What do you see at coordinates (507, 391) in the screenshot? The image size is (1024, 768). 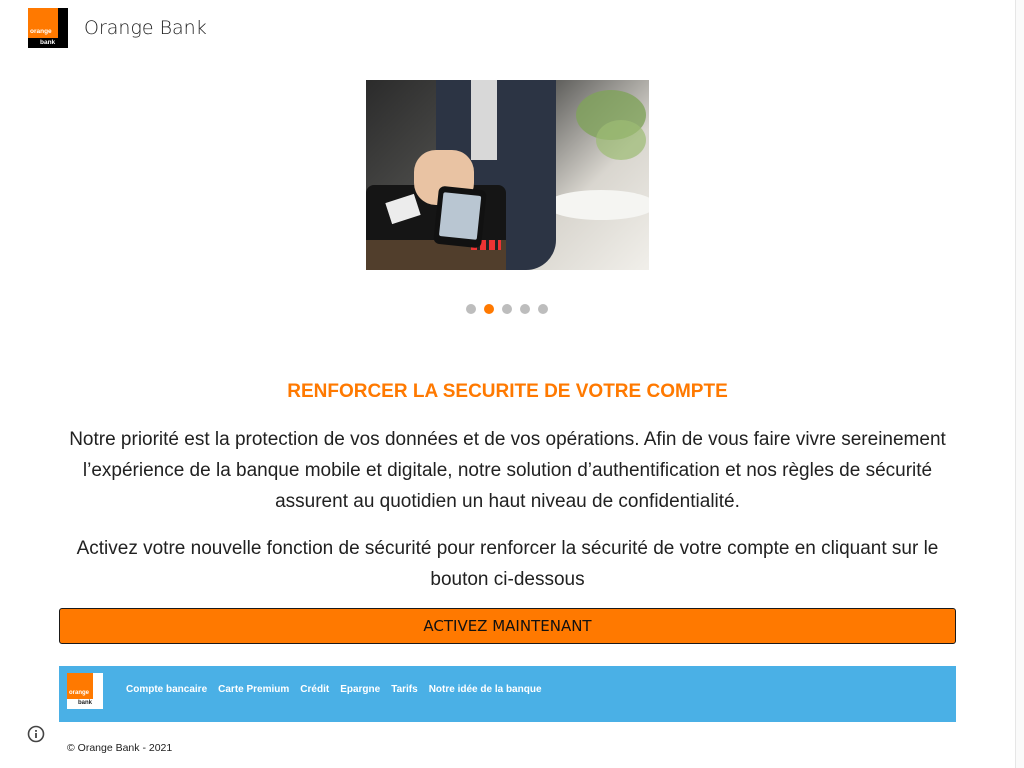 I see `section-heading: RENFORCER LA SECURITE DE VOTRE COMPTE` at bounding box center [507, 391].